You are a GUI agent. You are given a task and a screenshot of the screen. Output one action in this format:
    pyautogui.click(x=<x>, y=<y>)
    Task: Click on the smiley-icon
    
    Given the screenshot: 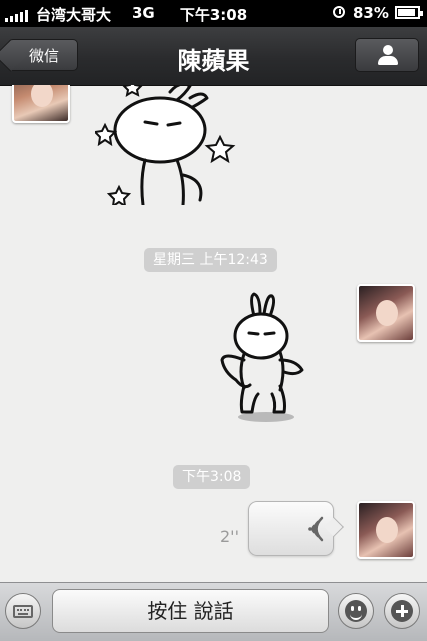 What is the action you would take?
    pyautogui.click(x=356, y=611)
    